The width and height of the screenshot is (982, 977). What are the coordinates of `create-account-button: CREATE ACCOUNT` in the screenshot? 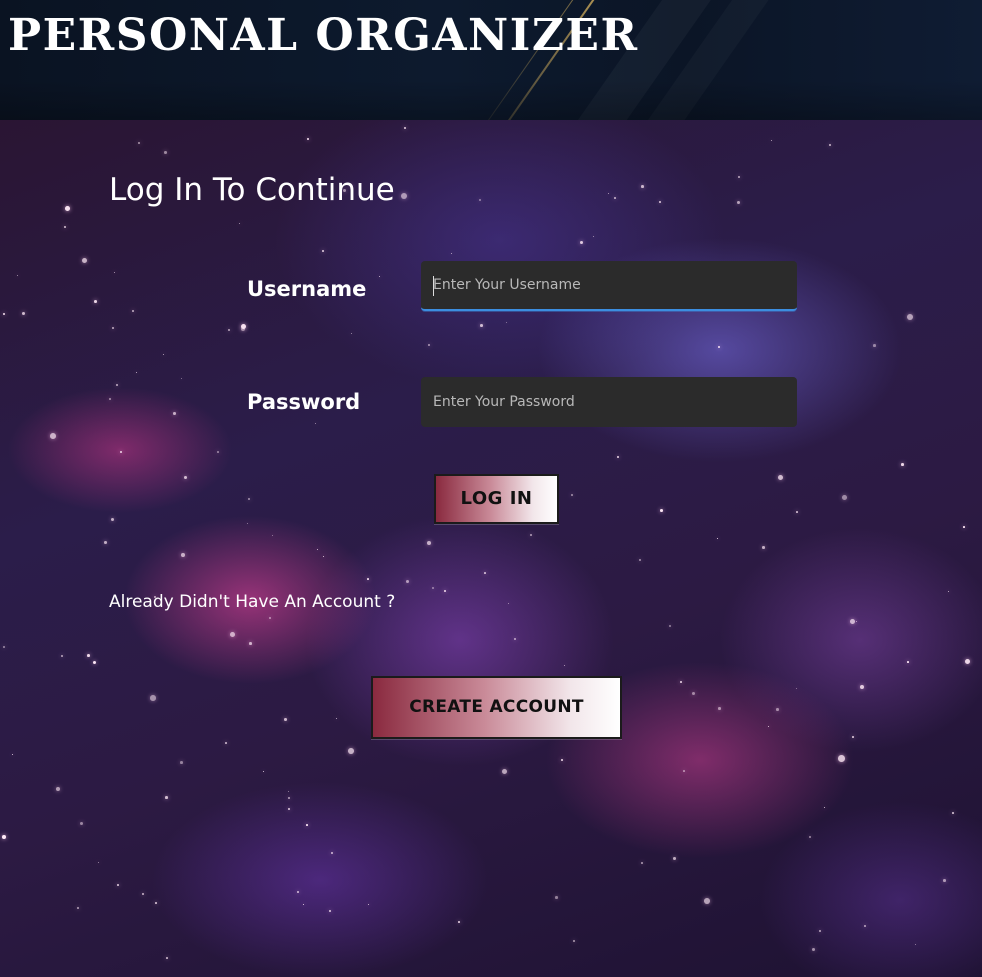 It's located at (496, 707).